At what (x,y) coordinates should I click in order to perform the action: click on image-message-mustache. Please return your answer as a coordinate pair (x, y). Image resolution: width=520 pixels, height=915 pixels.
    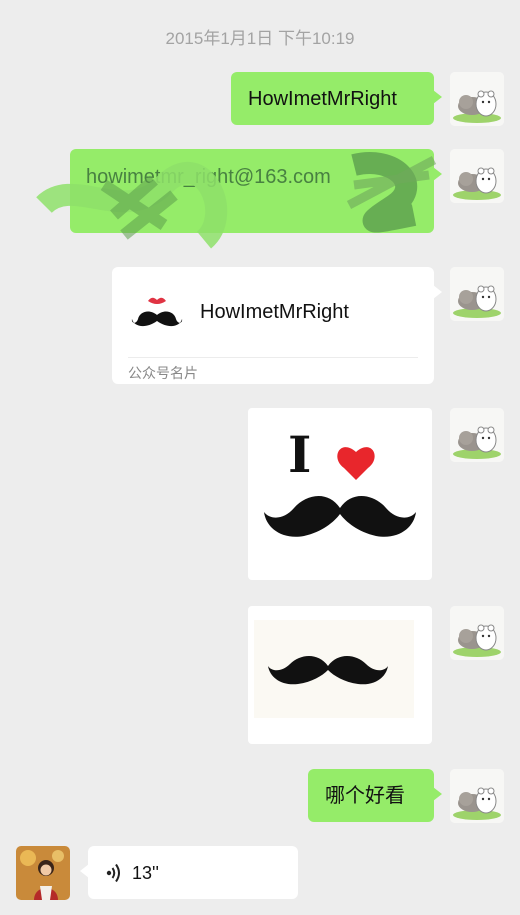
    Looking at the image, I should click on (340, 675).